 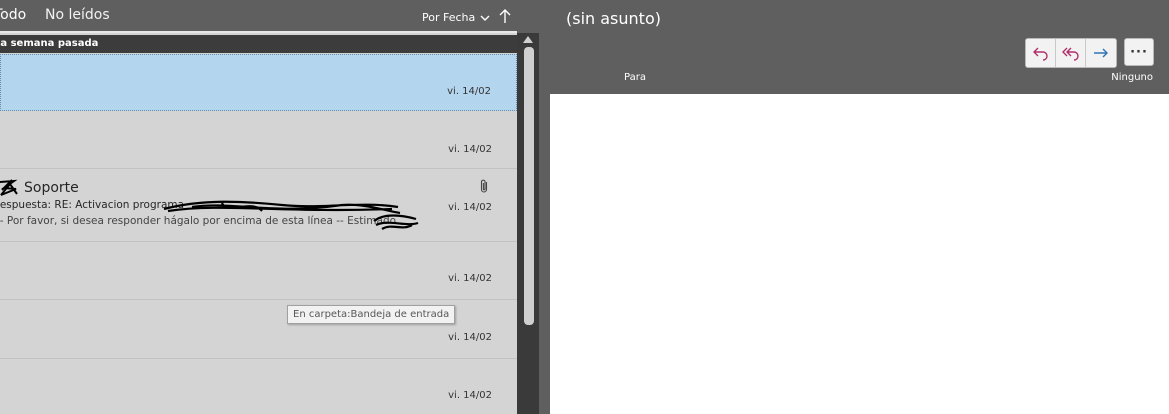 I want to click on message-subject: Respuesta: RE: Activacion programa, so click(x=92, y=205).